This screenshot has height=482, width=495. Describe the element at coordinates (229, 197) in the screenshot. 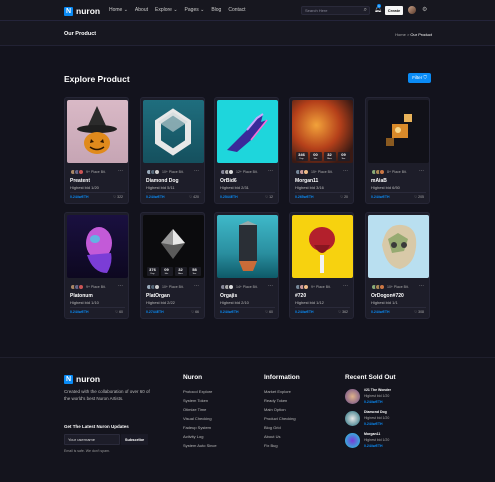

I see `product-price: 0.2544ETH` at that location.